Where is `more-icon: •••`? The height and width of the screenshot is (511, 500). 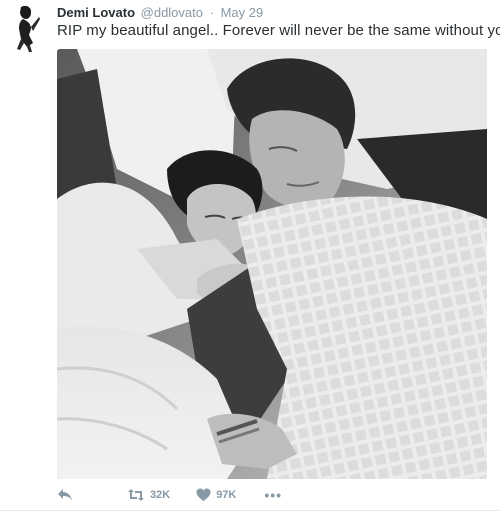 more-icon: ••• is located at coordinates (273, 495).